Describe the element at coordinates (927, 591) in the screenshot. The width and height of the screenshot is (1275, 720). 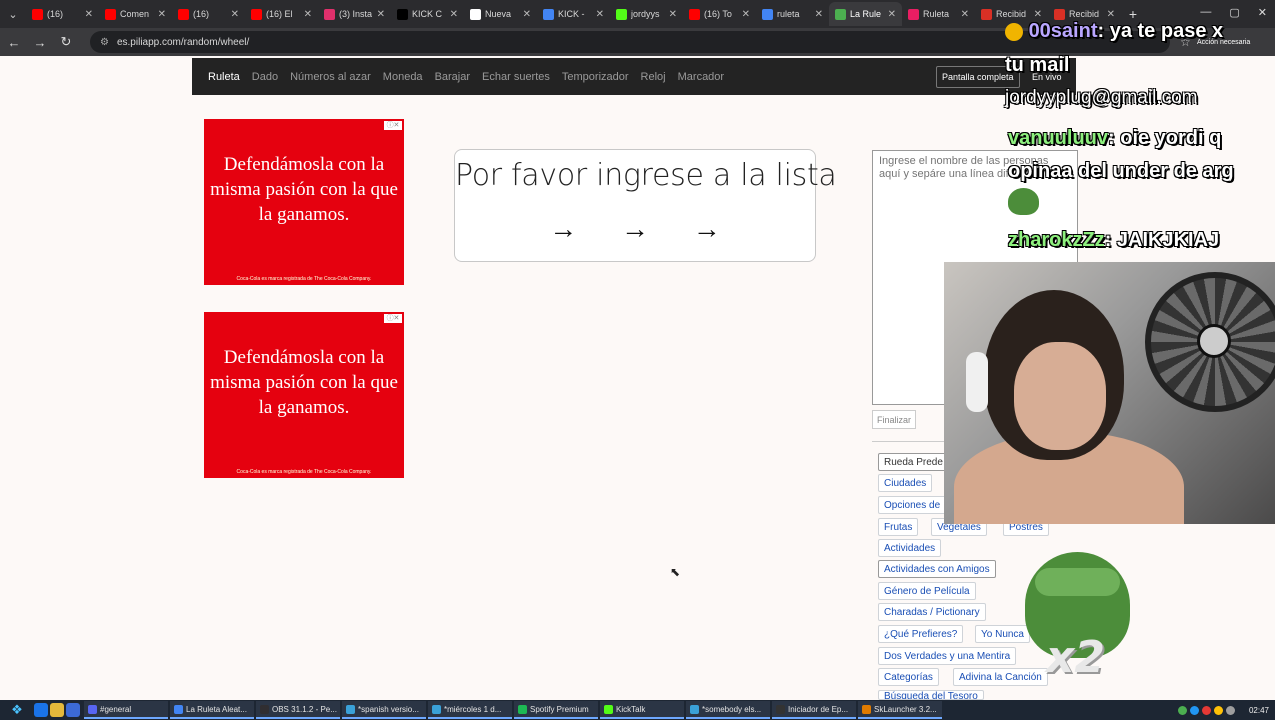
I see `preset-movie-genre: Género de Película` at that location.